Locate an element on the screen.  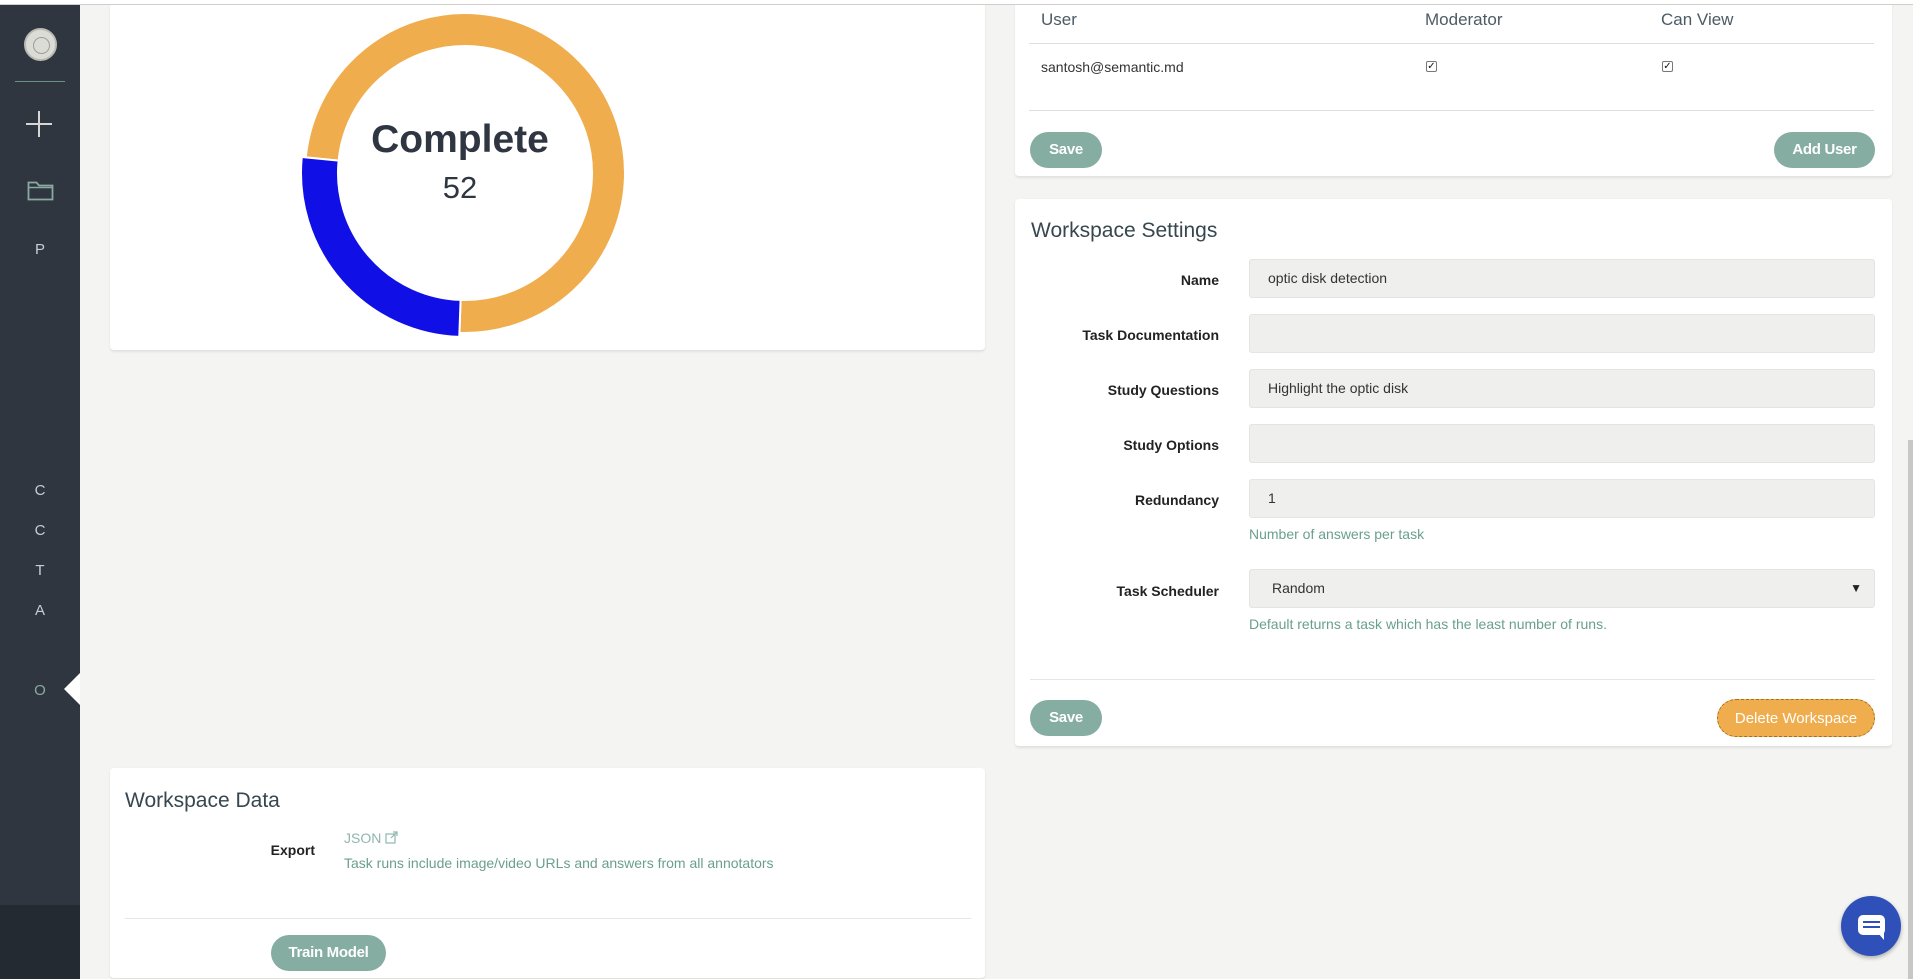
table-row-divider is located at coordinates (1451, 110).